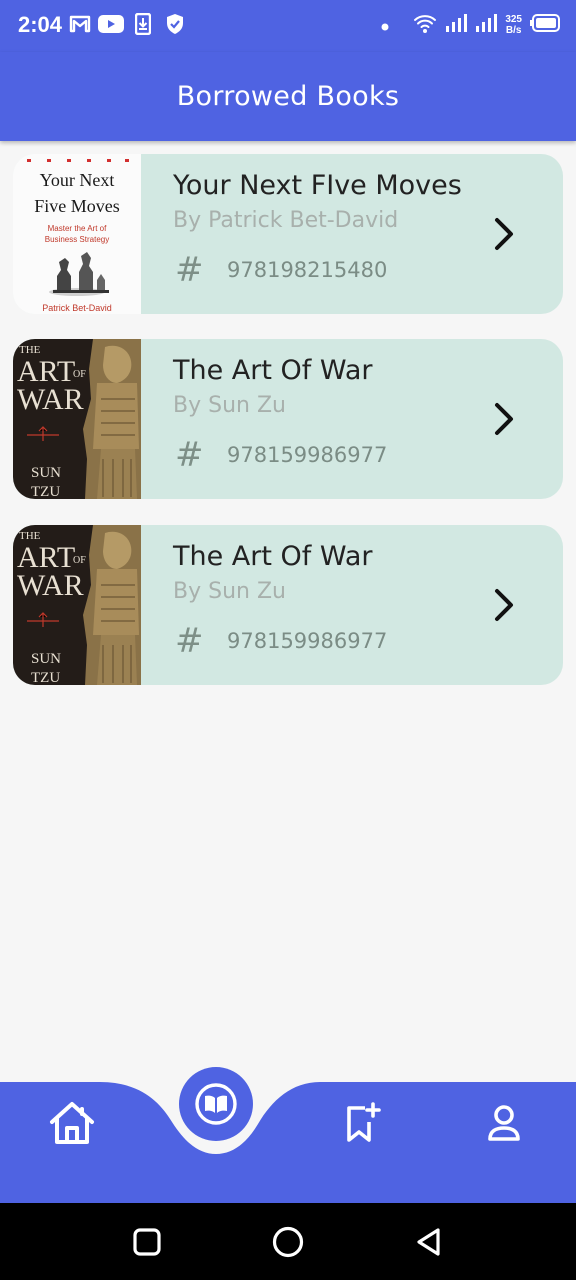  Describe the element at coordinates (77, 239) in the screenshot. I see `cover-subtitle-line2: Business Strategy` at that location.